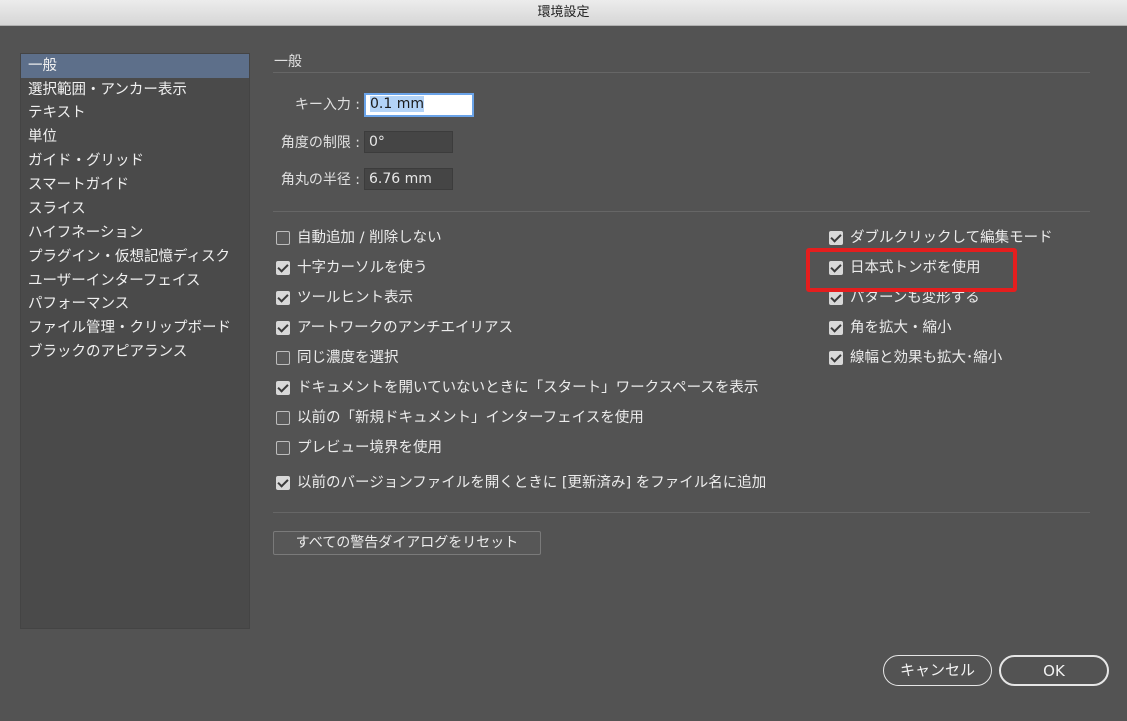 This screenshot has height=721, width=1127. Describe the element at coordinates (135, 233) in the screenshot. I see `sidebar-item-hyphenation: ハイフネーション` at that location.